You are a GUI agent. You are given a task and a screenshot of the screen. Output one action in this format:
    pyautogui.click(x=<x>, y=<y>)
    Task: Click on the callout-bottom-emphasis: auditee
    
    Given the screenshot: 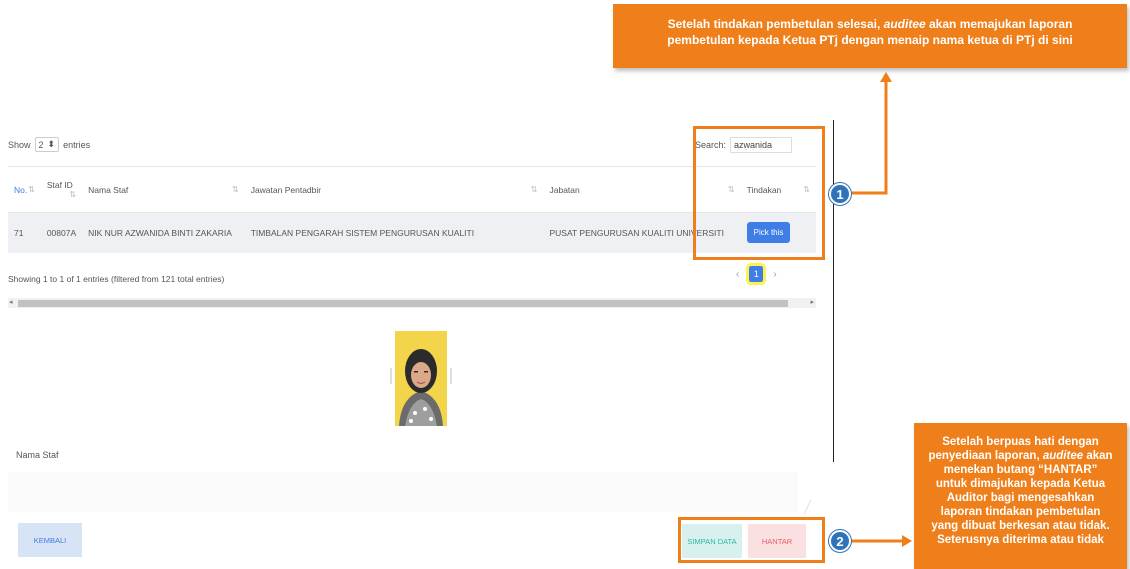 What is the action you would take?
    pyautogui.click(x=1063, y=456)
    